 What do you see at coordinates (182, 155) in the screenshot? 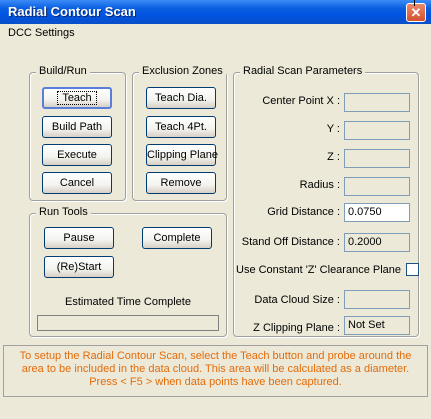
I see `clipping-plane-button: Clipping Plane` at bounding box center [182, 155].